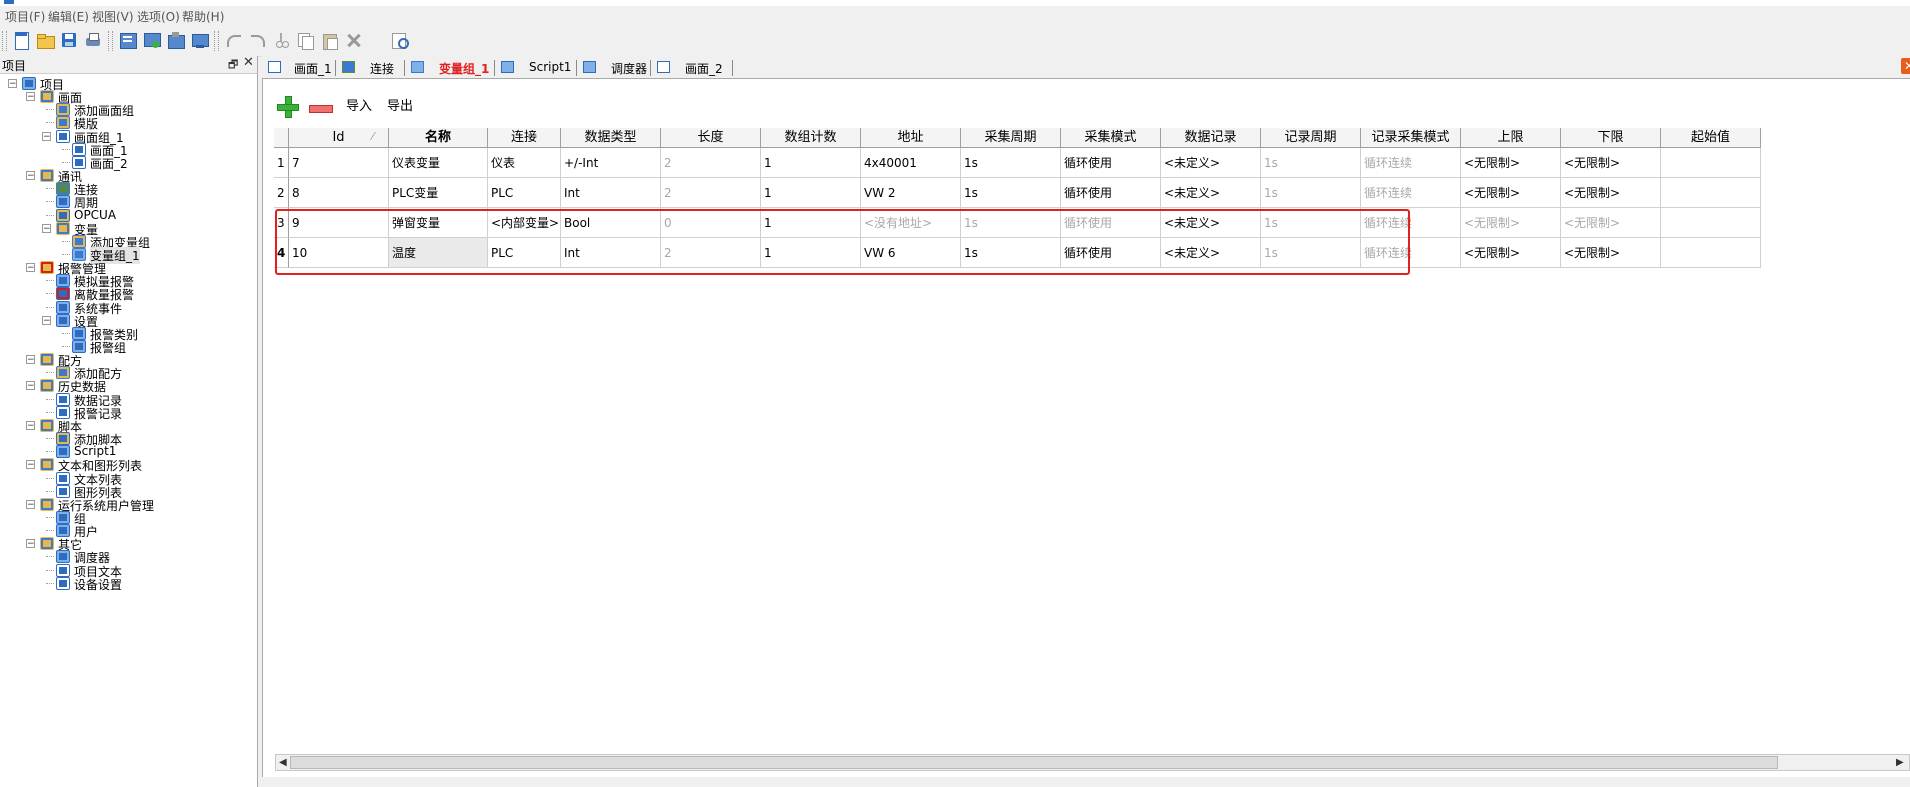 The height and width of the screenshot is (787, 1910). What do you see at coordinates (524, 138) in the screenshot?
I see `column-header: 连接` at bounding box center [524, 138].